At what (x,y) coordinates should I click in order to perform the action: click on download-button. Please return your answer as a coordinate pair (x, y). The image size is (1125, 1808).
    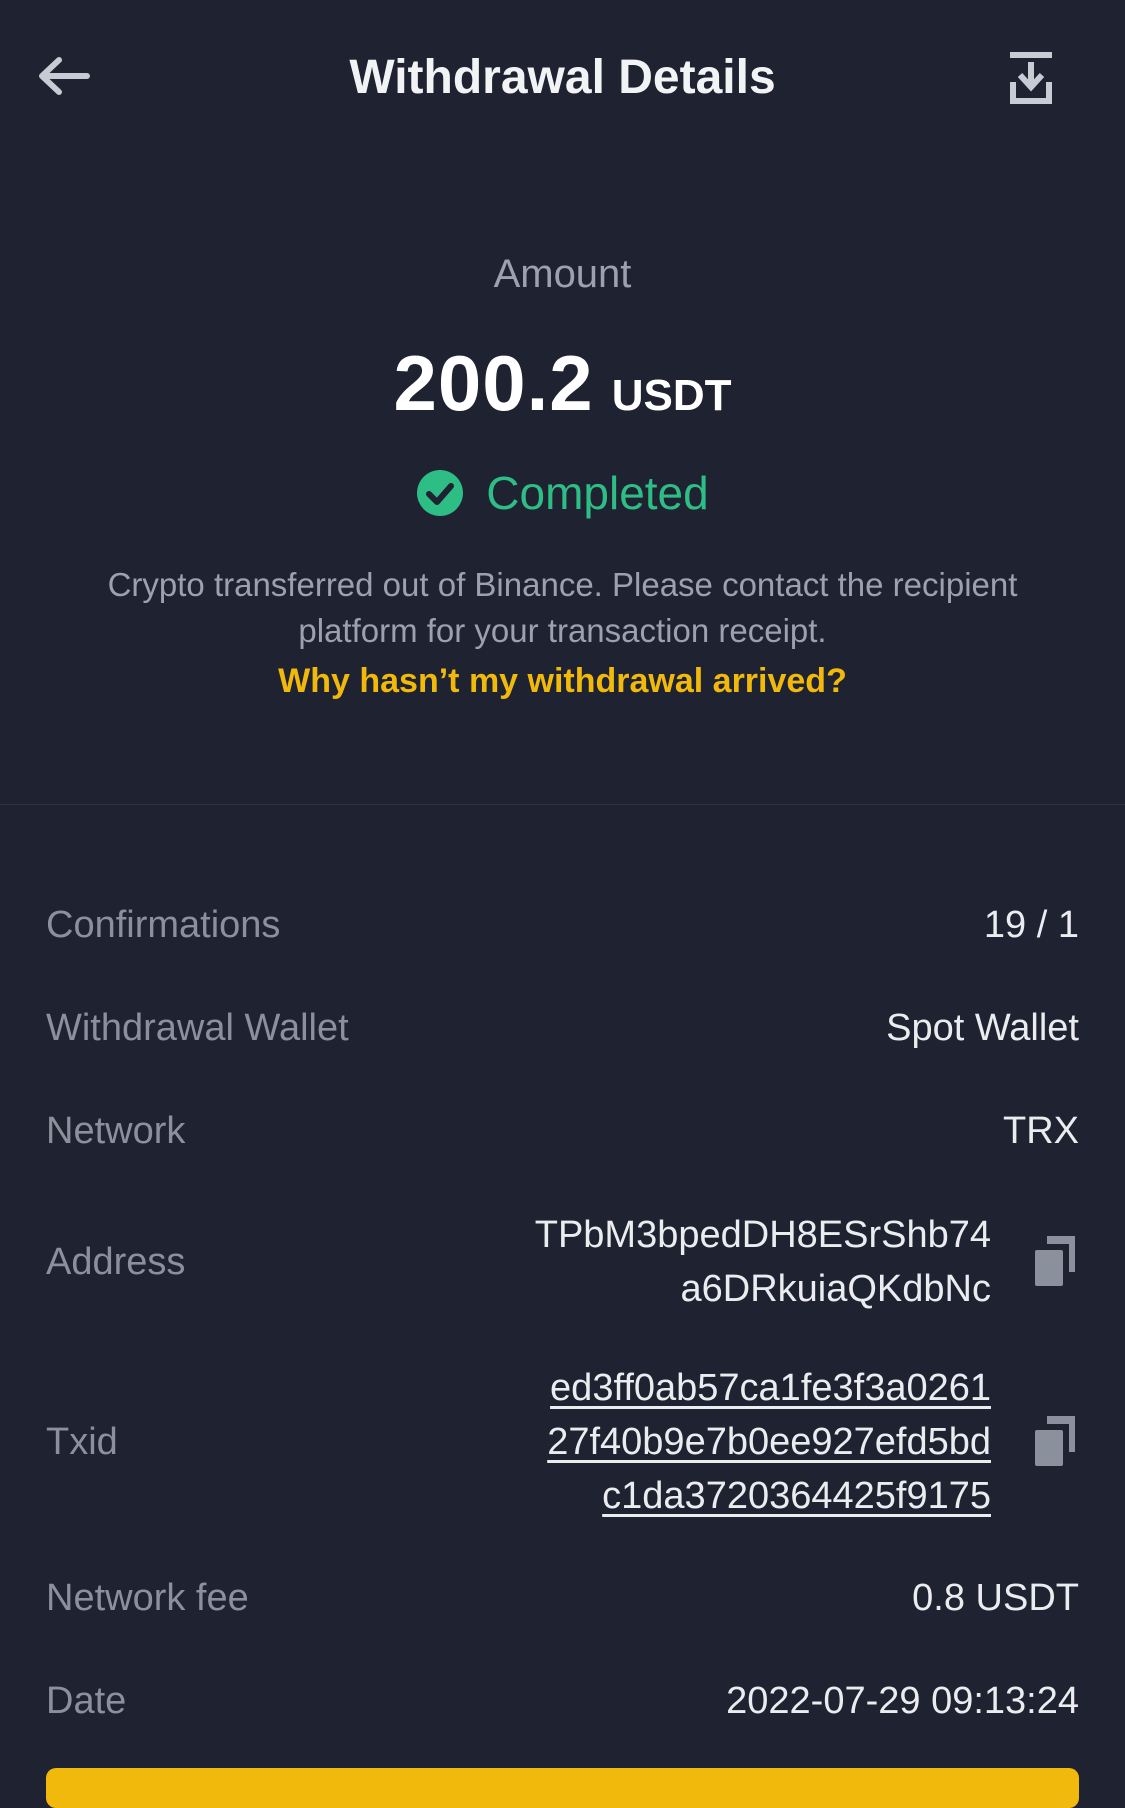
    Looking at the image, I should click on (1031, 78).